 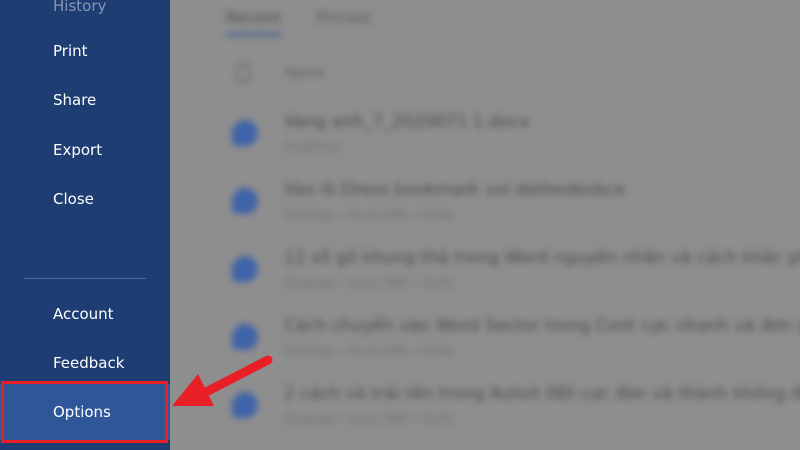 I want to click on sidebar-item-history: History, so click(x=85, y=8).